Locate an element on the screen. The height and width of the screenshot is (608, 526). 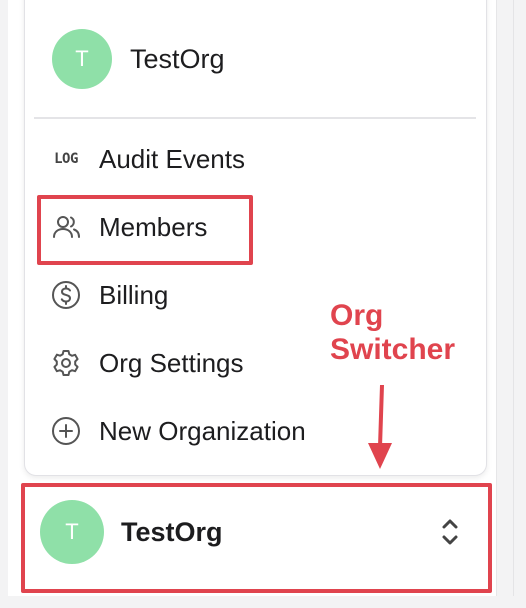
menu-item-audit-events: LOG Audit Events is located at coordinates (147, 159).